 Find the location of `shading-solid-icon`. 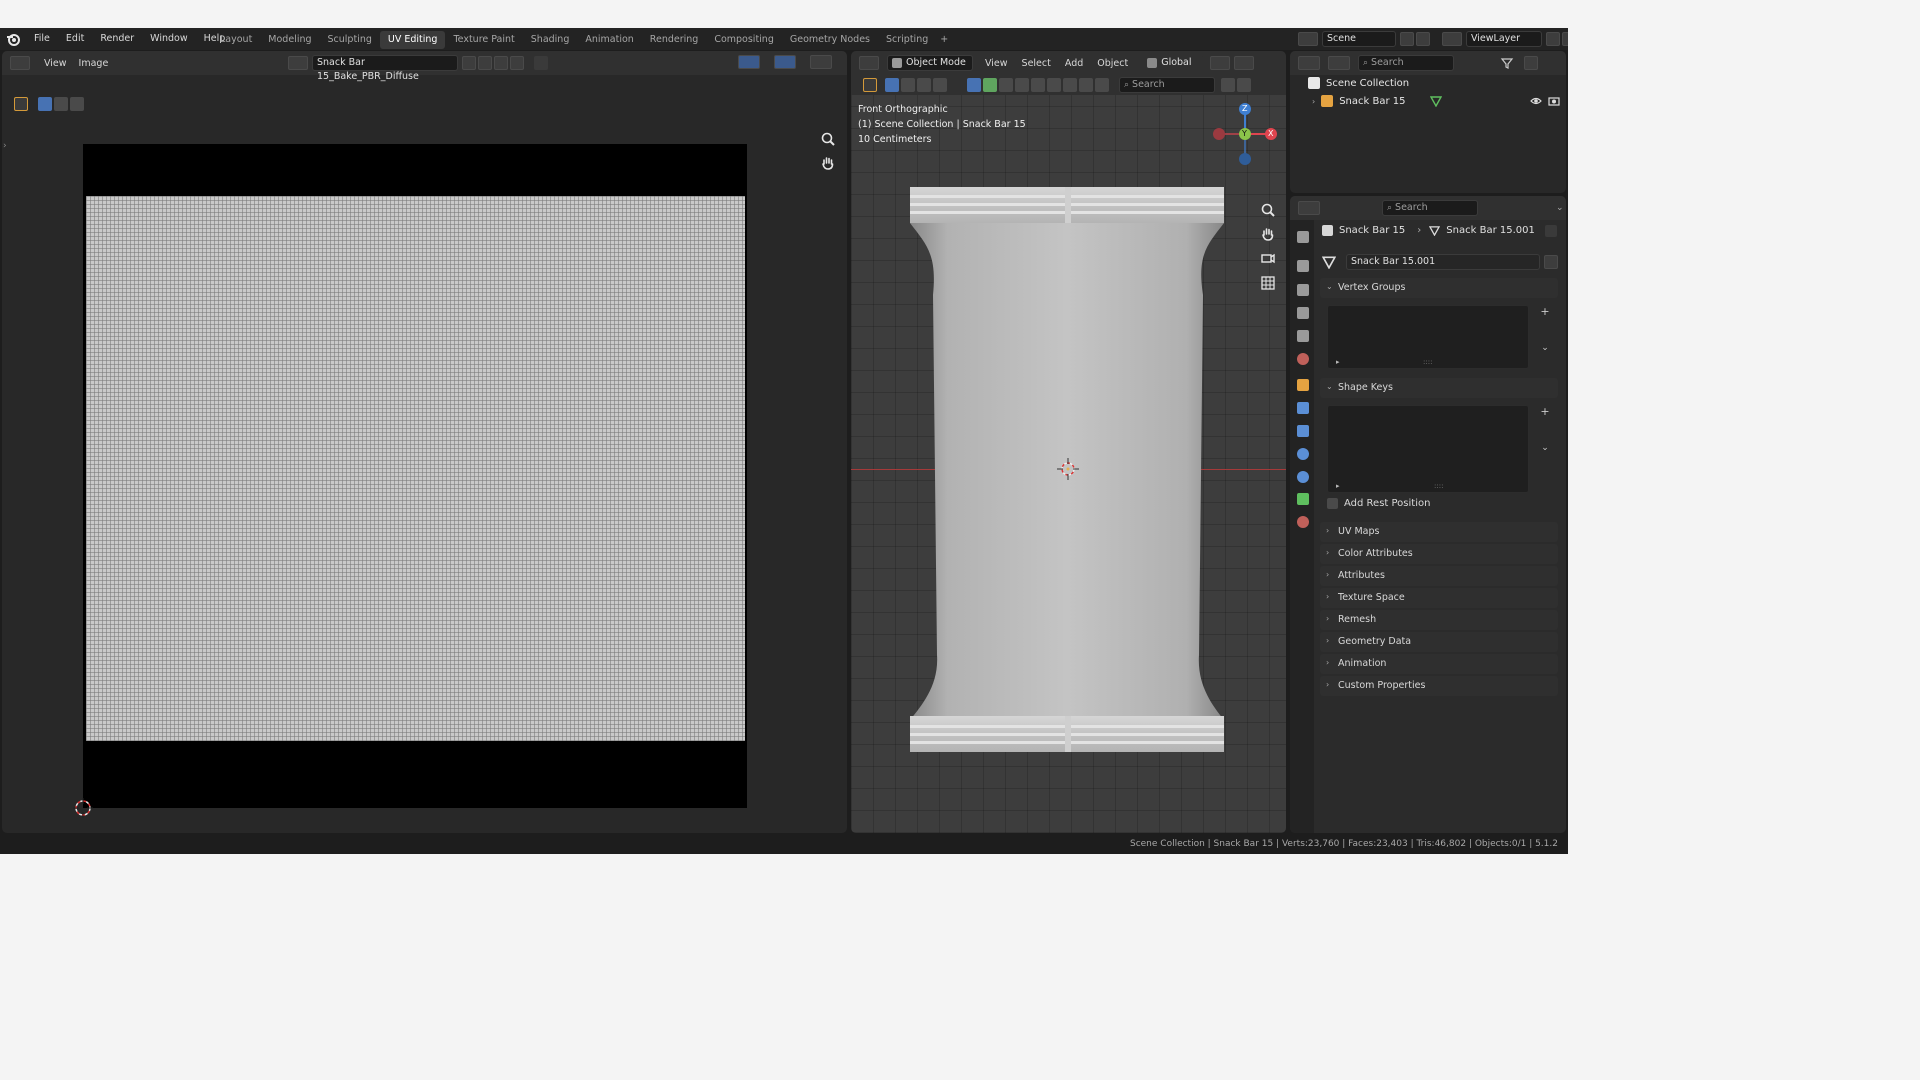

shading-solid-icon is located at coordinates (990, 85).